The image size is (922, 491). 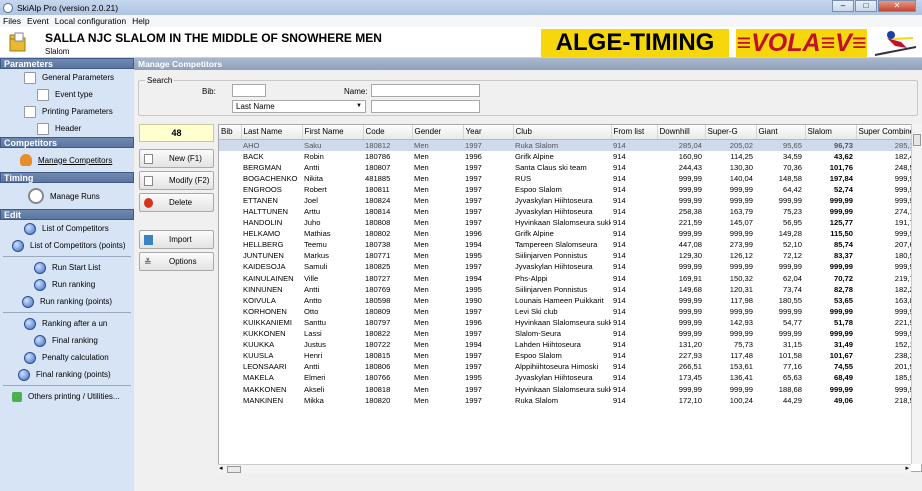 I want to click on column-header: Last Name, so click(x=272, y=132).